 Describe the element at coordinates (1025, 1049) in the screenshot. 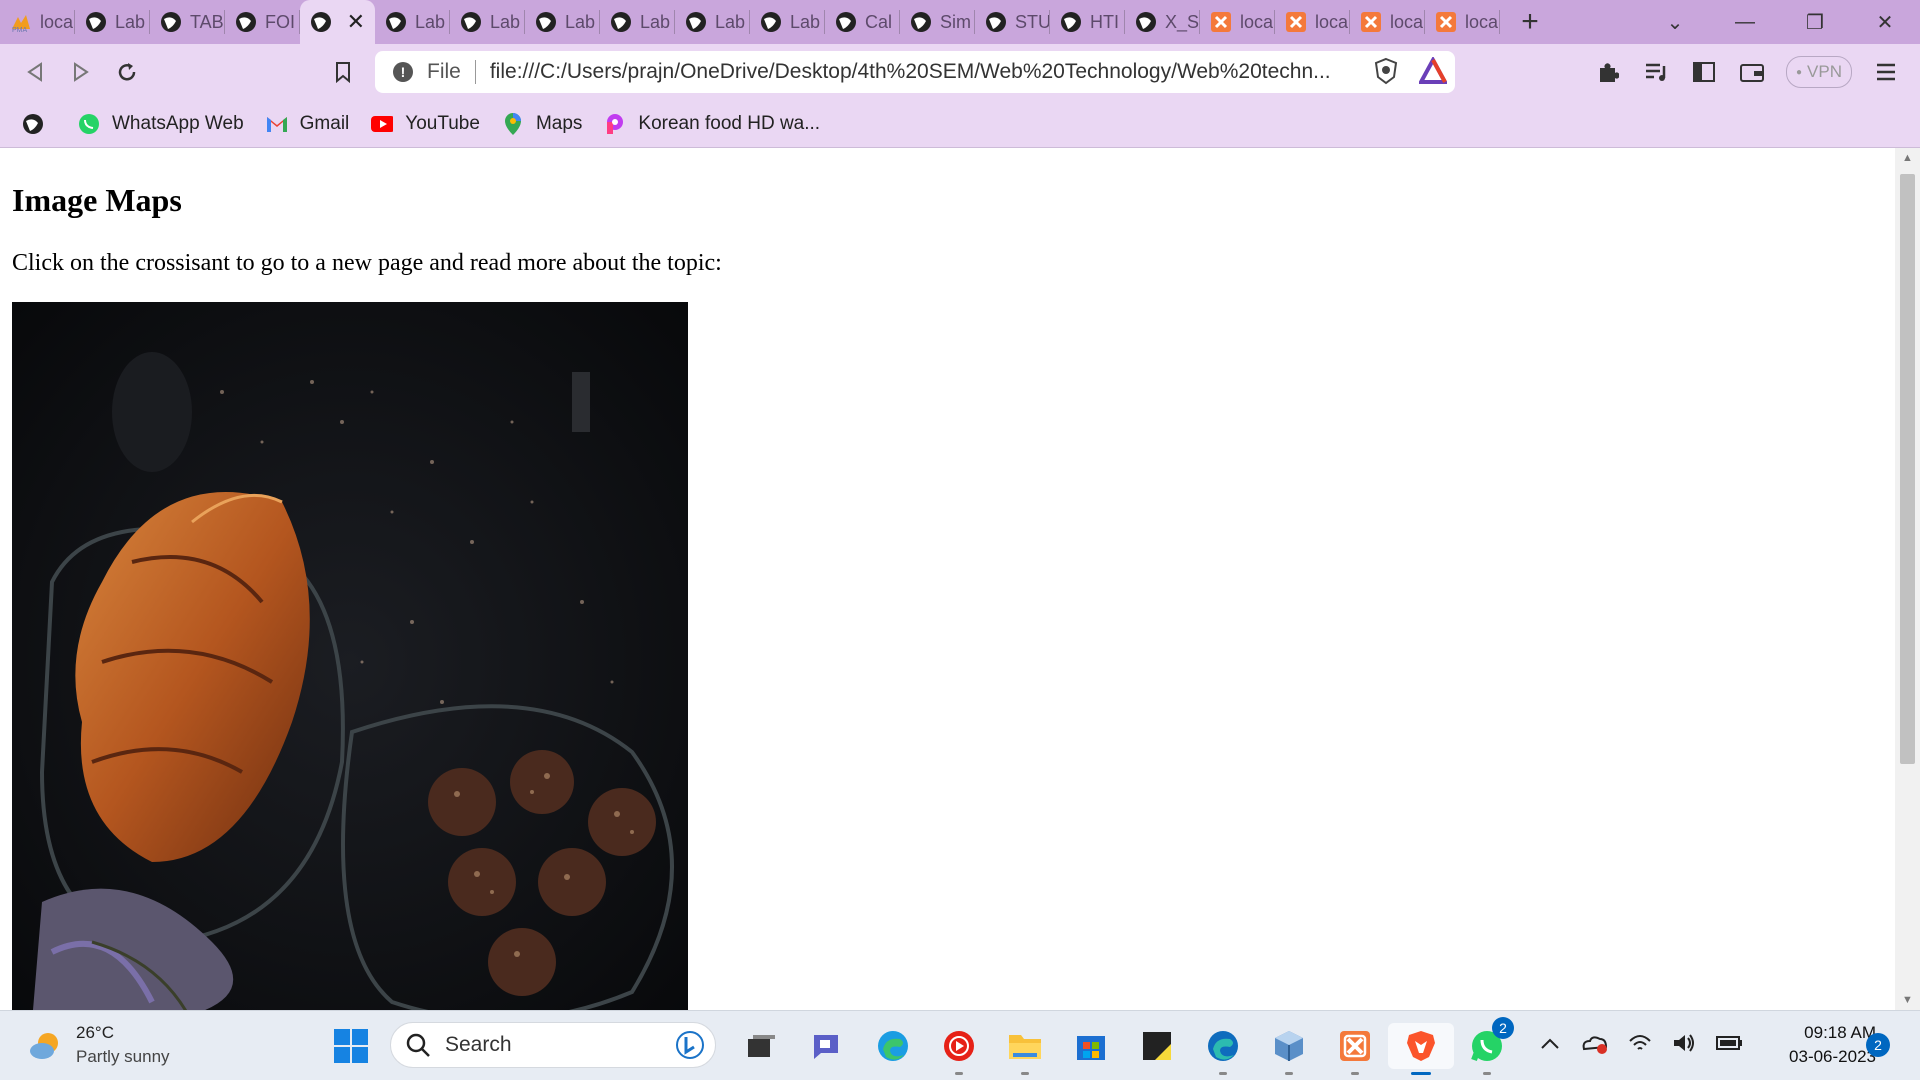

I see `file-explorer-button` at that location.